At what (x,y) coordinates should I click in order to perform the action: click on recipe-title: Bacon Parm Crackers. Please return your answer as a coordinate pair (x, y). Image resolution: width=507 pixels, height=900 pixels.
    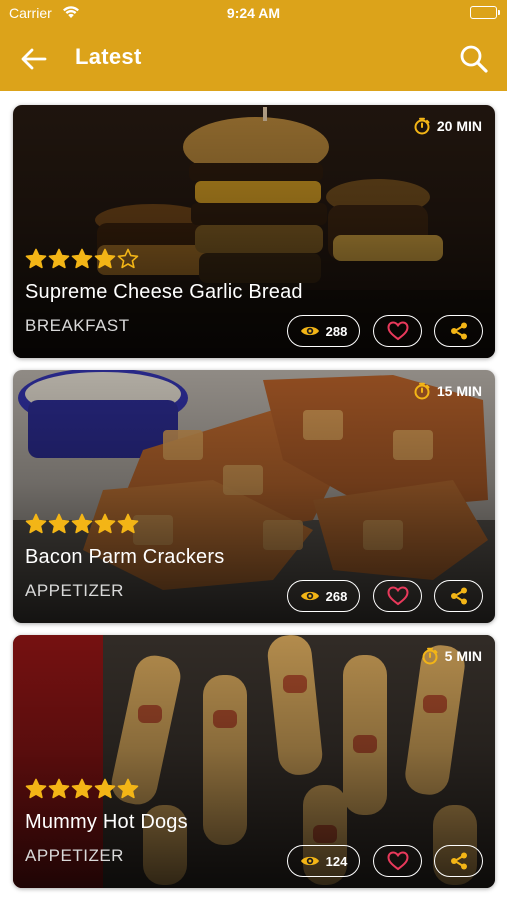
    Looking at the image, I should click on (125, 557).